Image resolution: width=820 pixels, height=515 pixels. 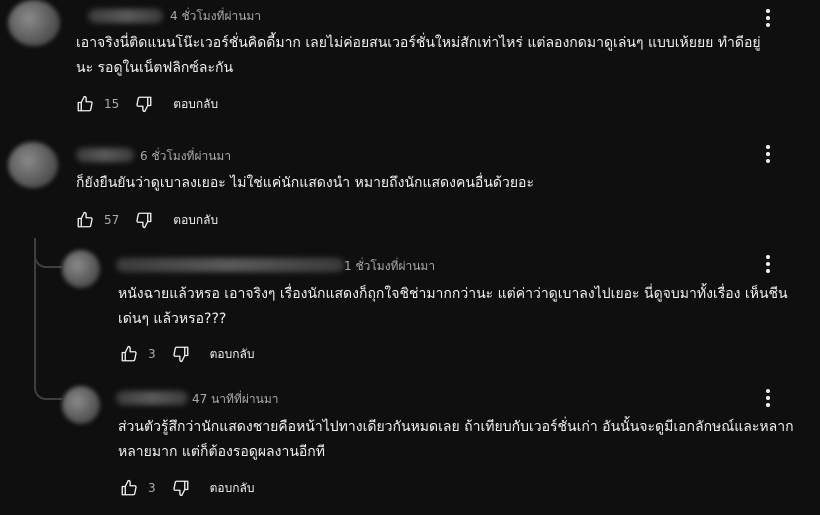 I want to click on comment-time: 1 ชั่วโมงที่ผ่านมา, so click(x=389, y=266).